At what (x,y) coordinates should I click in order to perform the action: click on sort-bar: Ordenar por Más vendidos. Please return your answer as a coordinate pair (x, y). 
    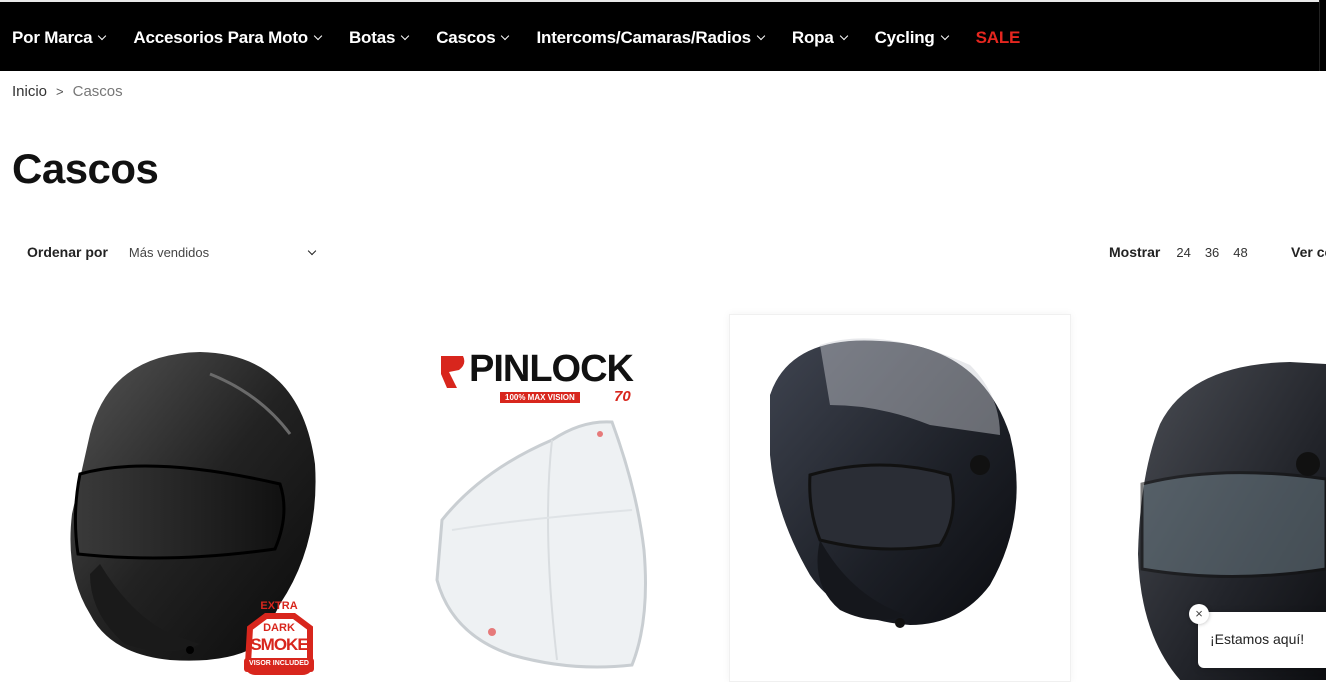
    Looking at the image, I should click on (173, 252).